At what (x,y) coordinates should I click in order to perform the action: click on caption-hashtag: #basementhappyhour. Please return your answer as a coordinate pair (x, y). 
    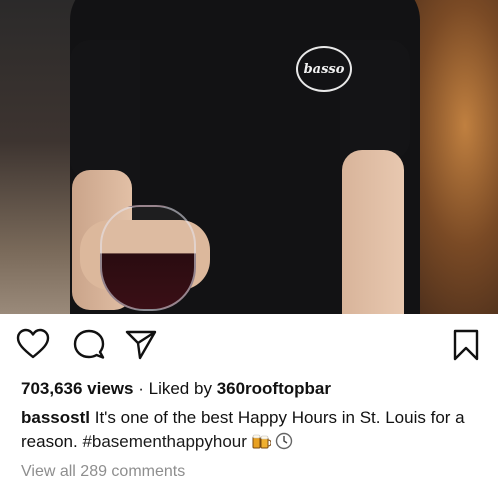
    Looking at the image, I should click on (164, 441).